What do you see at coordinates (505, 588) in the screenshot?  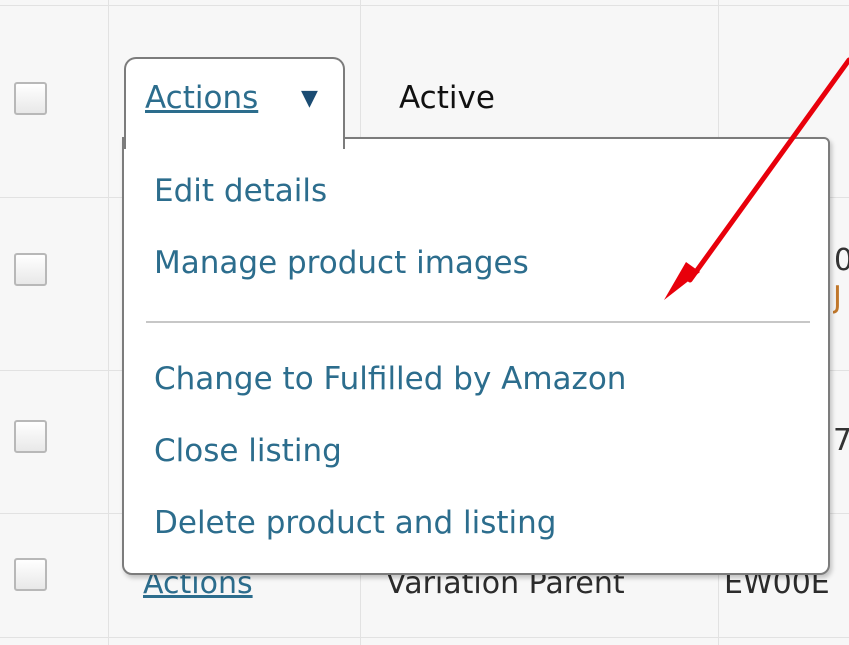 I see `row-status: Variation Parent` at bounding box center [505, 588].